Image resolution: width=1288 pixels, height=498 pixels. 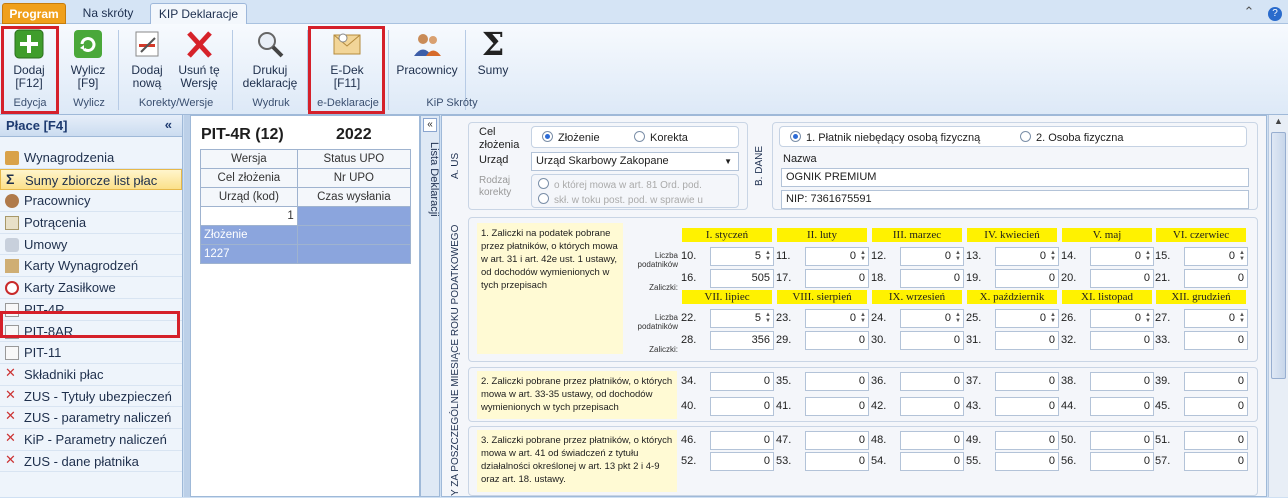 What do you see at coordinates (427, 52) in the screenshot?
I see `pracownicy-button: Pracownicy` at bounding box center [427, 52].